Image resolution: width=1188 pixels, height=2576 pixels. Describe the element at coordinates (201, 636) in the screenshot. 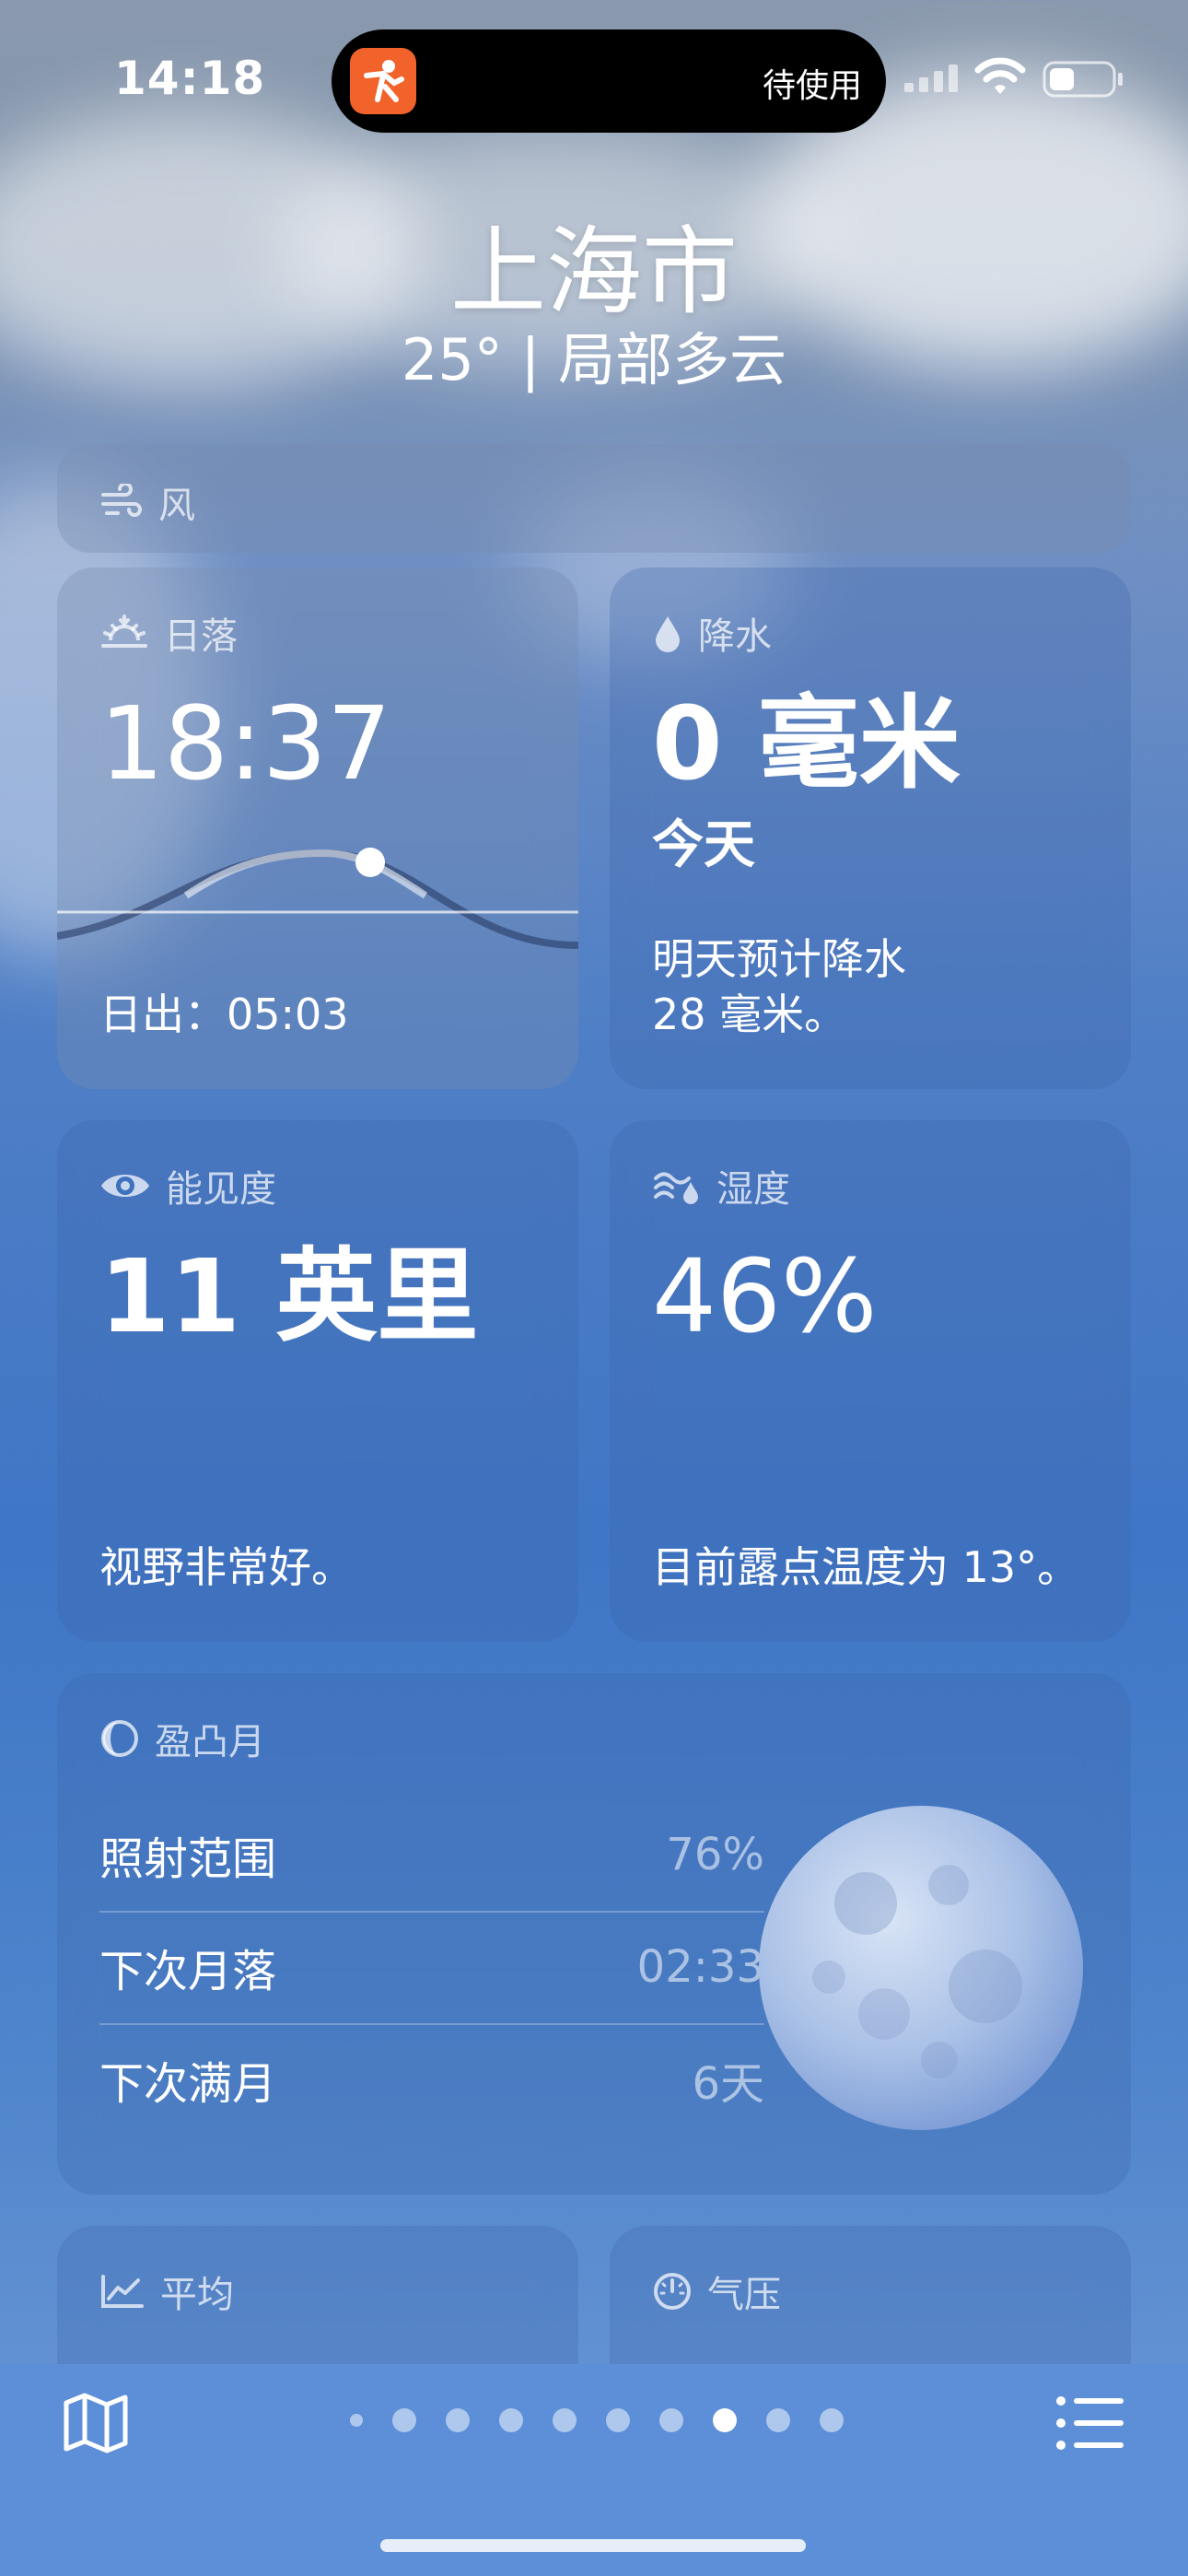

I see `sunset-title: 日落` at that location.